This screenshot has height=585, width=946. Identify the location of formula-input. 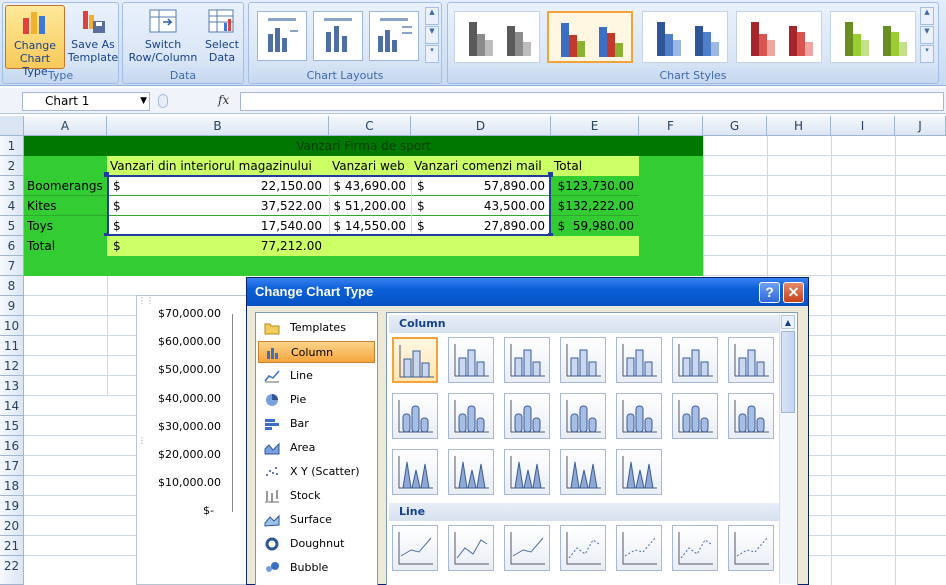
(592, 101).